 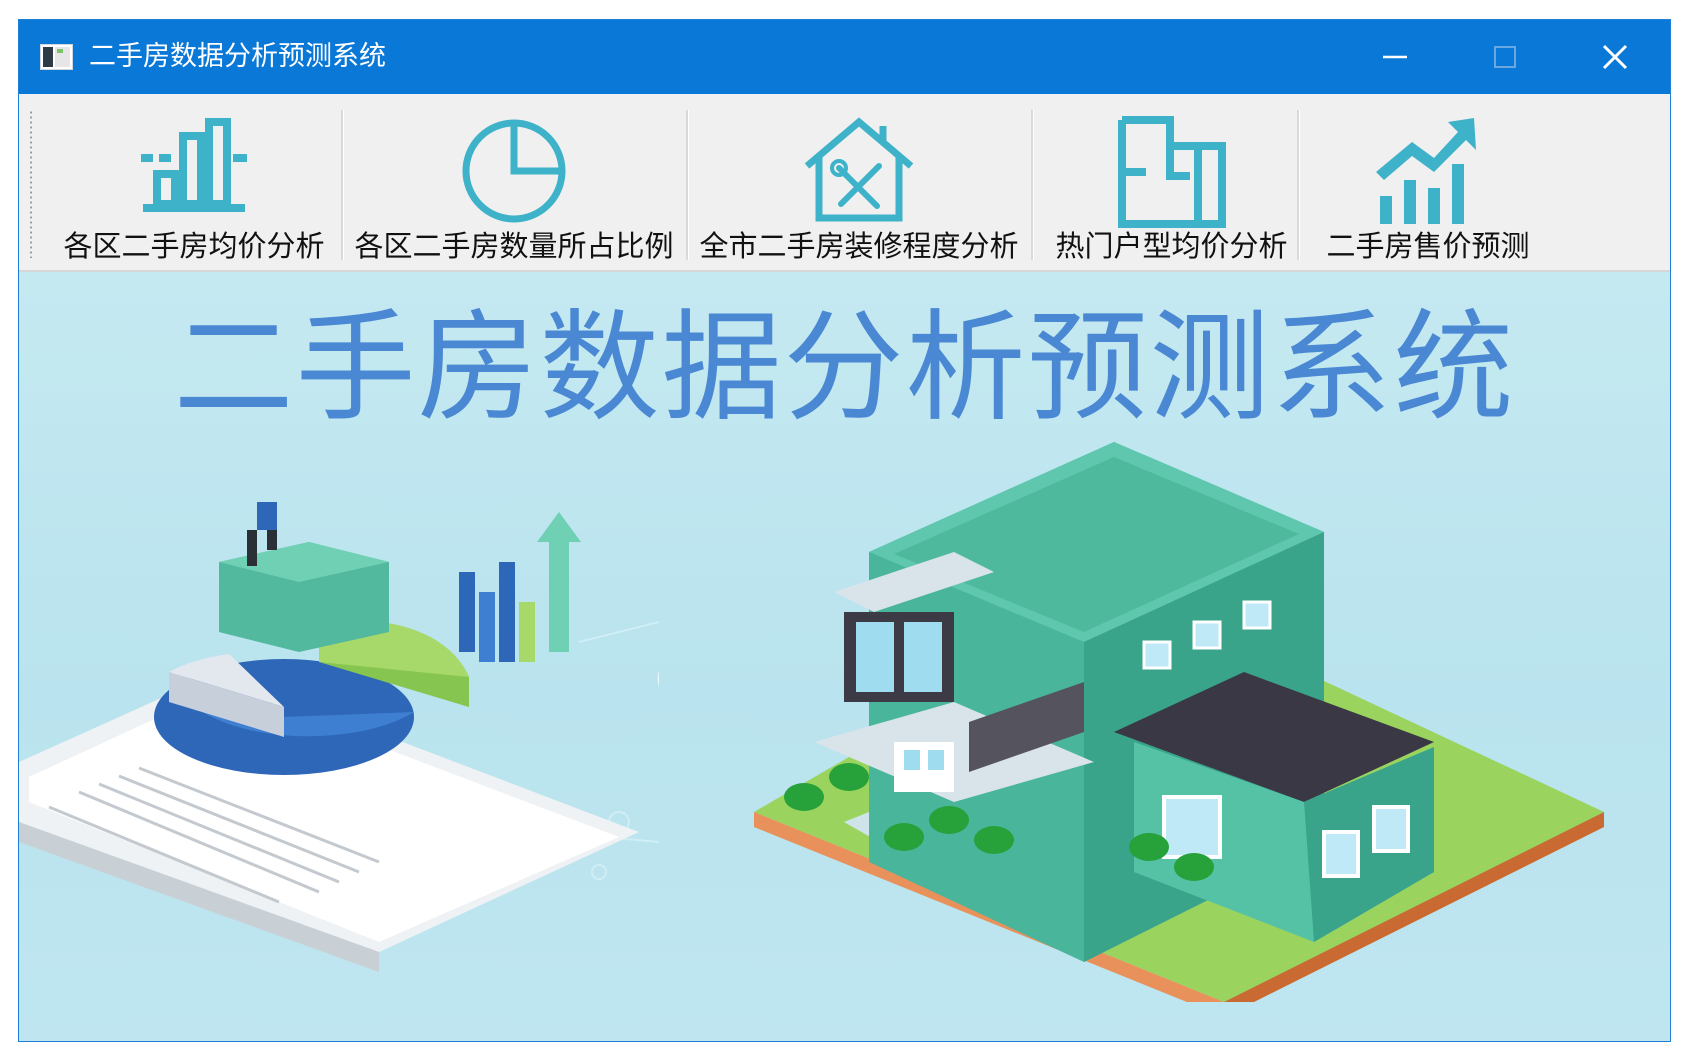 I want to click on toolbar-item-popular-layout-price: 热门户型均价分析, so click(x=1171, y=183).